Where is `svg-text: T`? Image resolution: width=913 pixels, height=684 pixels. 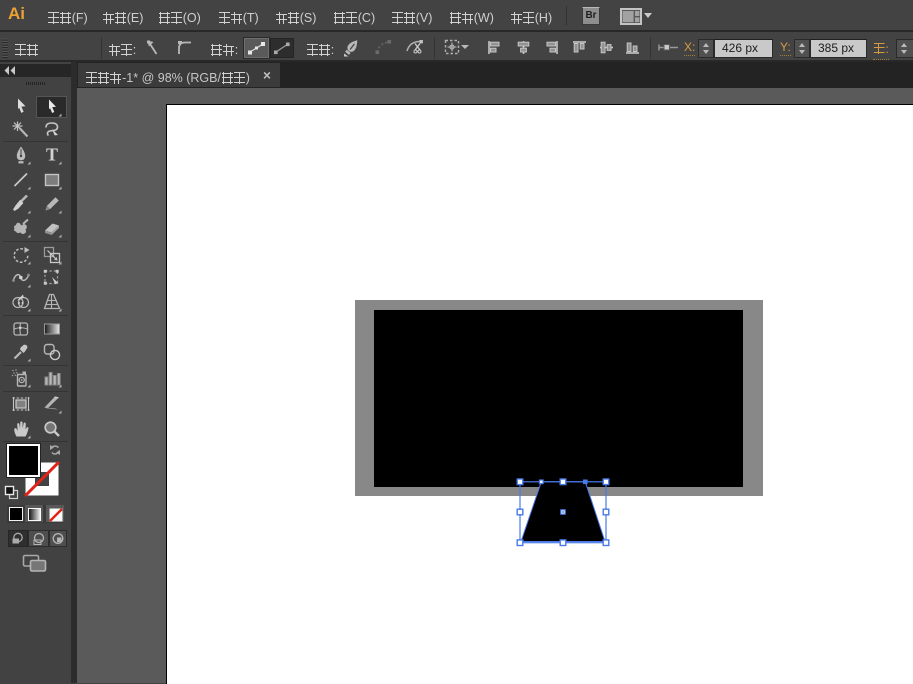 svg-text: T is located at coordinates (52, 155).